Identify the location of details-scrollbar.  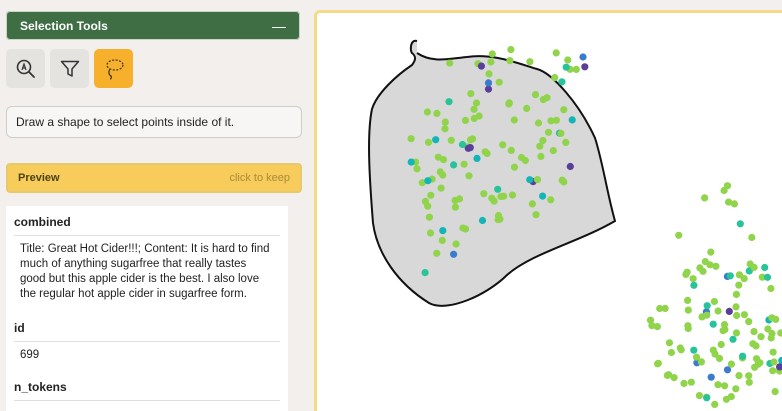
(295, 308).